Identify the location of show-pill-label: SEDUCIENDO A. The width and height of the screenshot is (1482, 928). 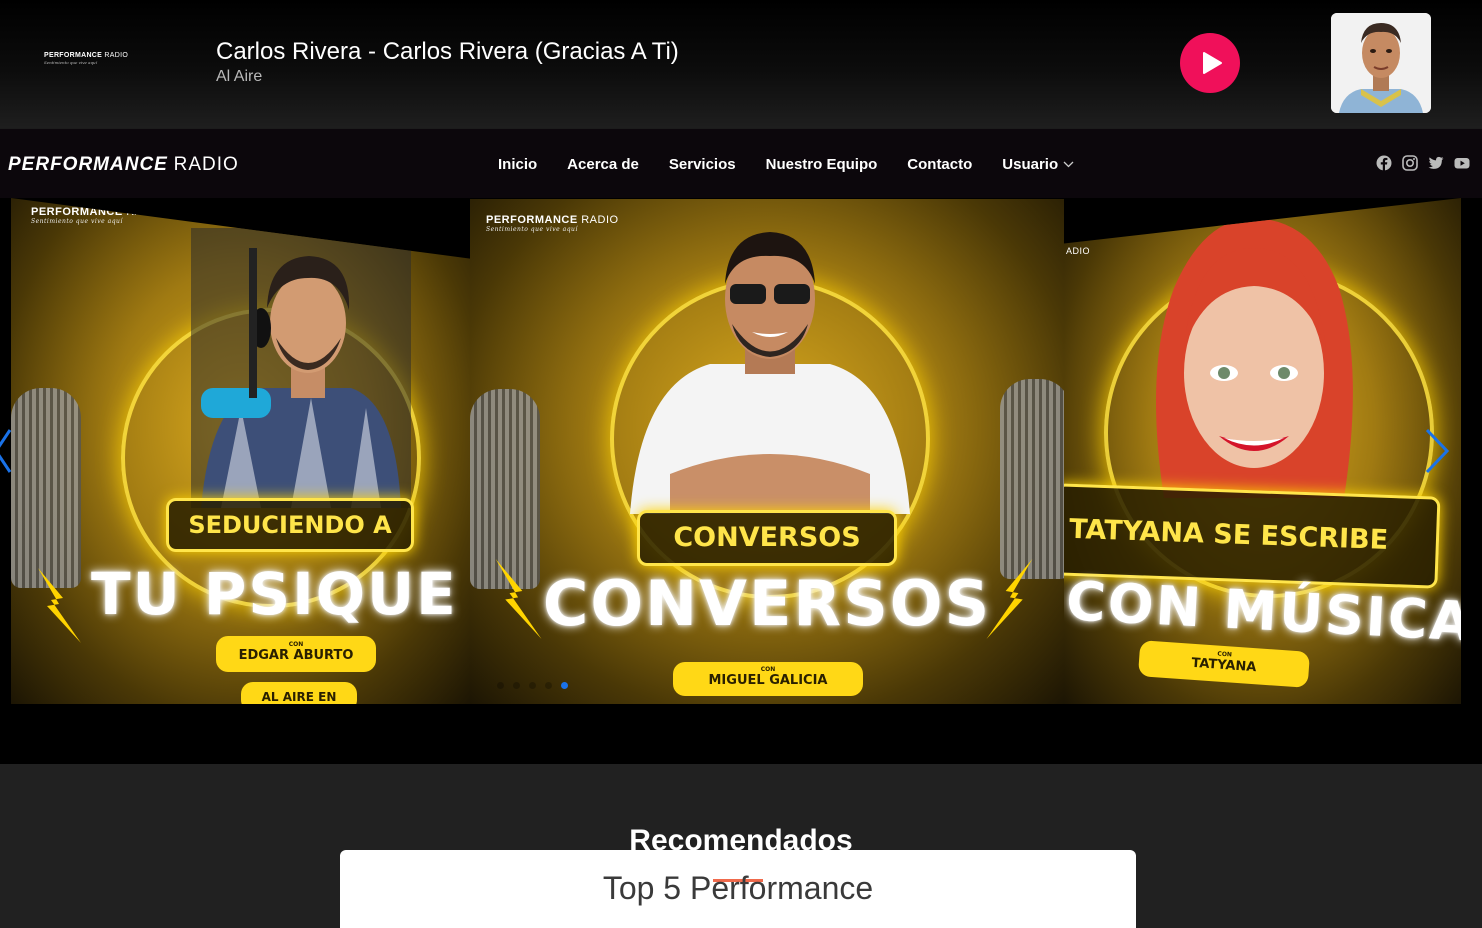
(290, 525).